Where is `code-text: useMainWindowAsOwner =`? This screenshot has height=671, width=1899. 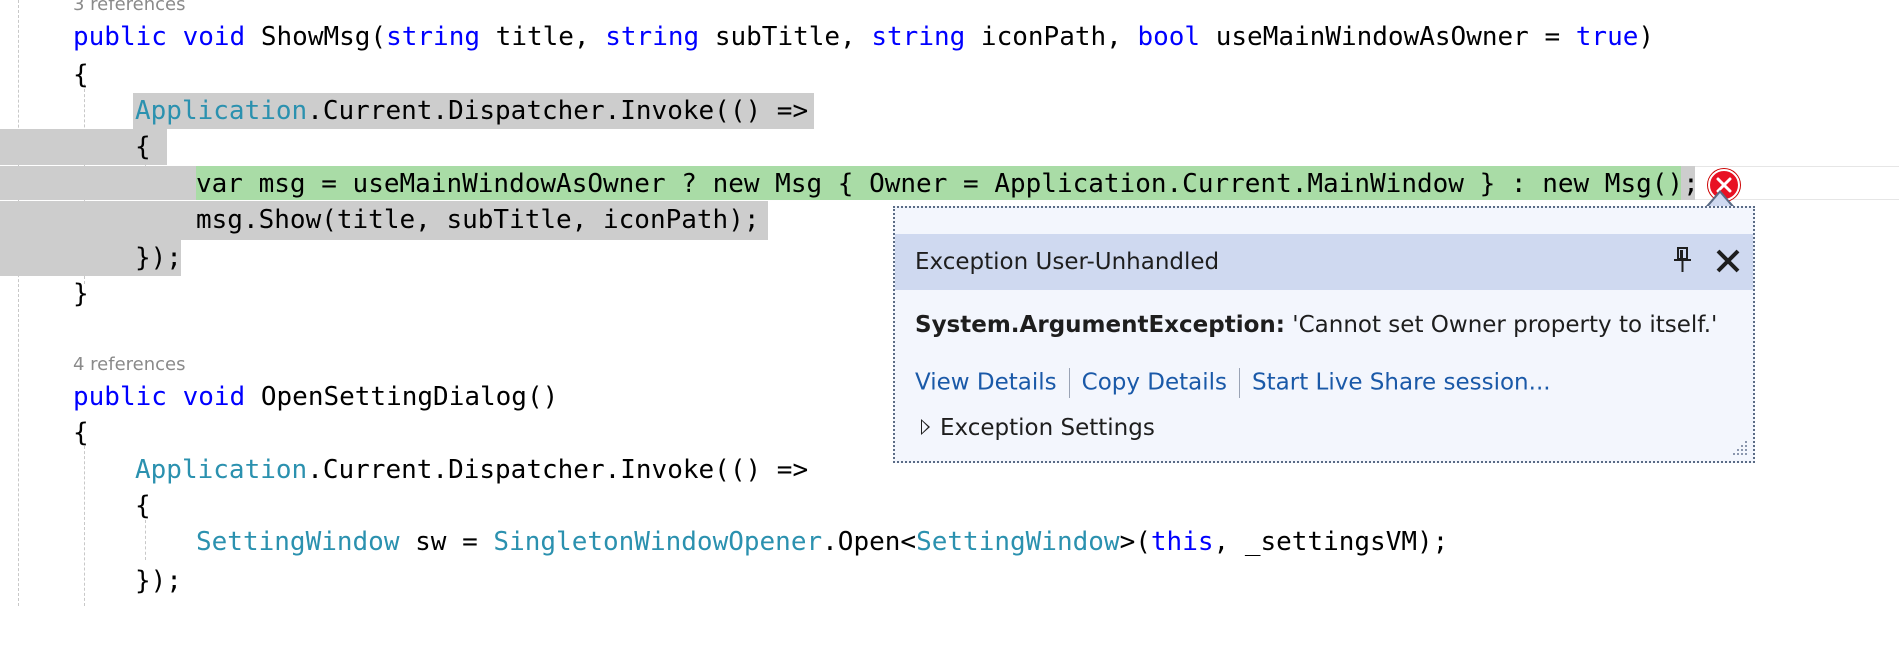
code-text: useMainWindowAsOwner = is located at coordinates (1388, 37).